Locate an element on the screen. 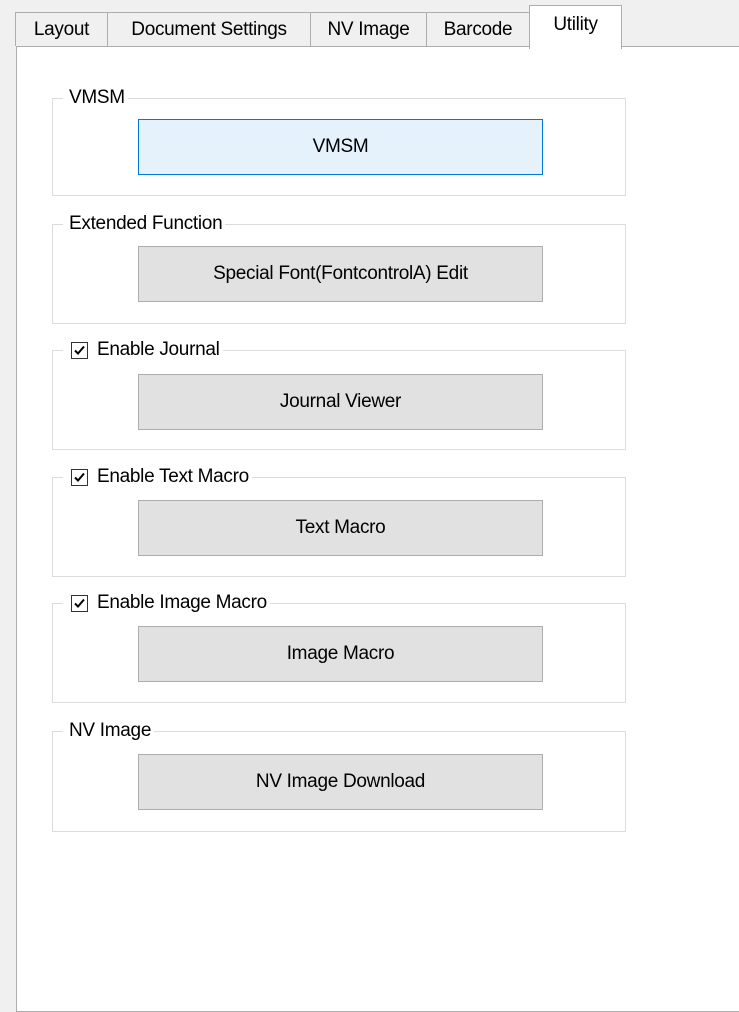 The width and height of the screenshot is (739, 1012). vmsm-group: VMSM VMSM is located at coordinates (339, 141).